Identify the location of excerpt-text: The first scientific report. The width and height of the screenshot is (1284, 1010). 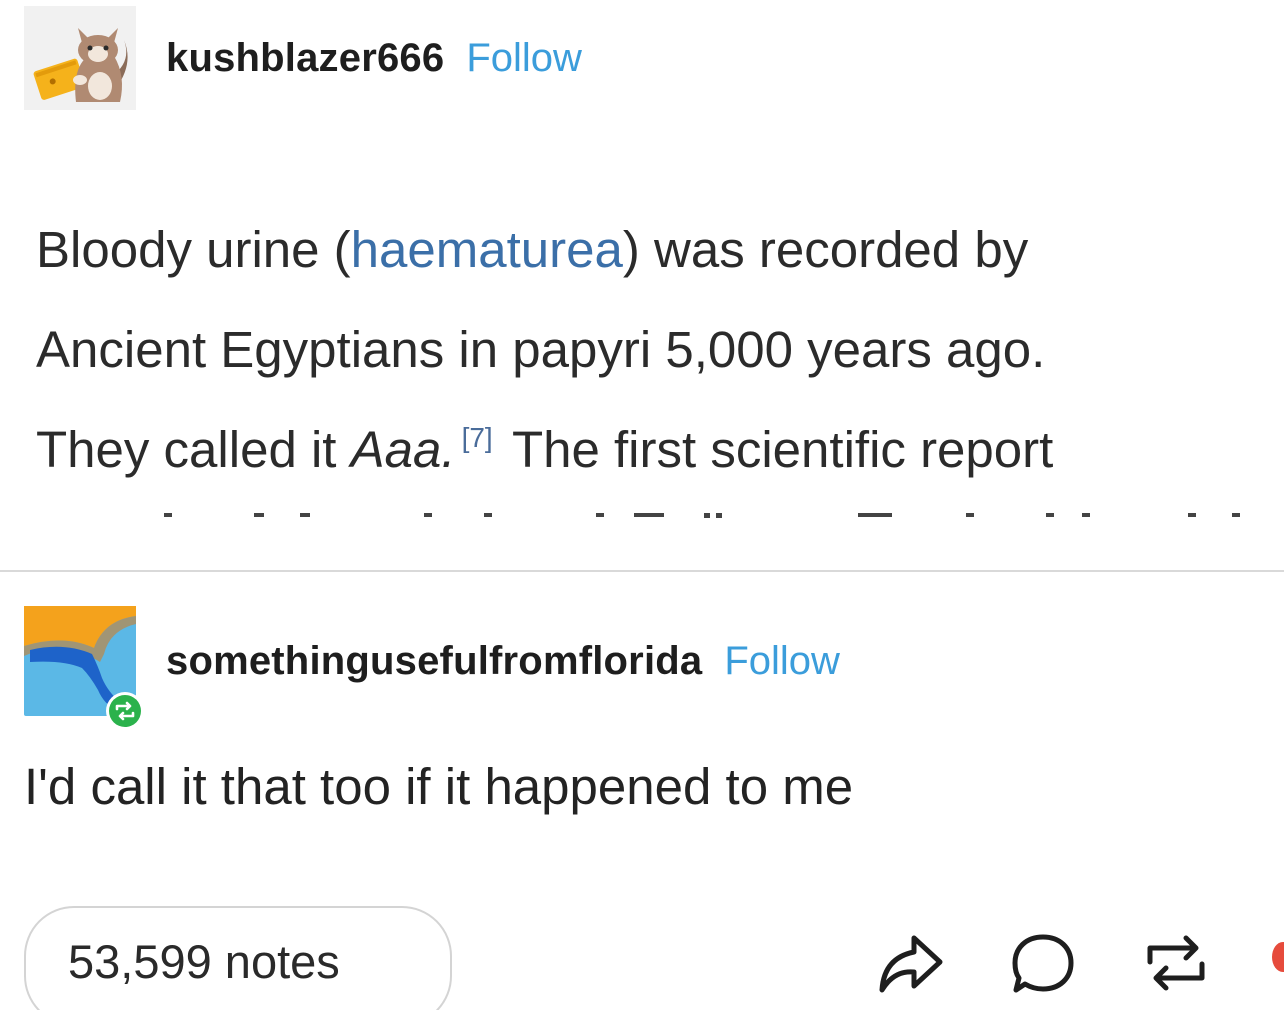
(776, 449).